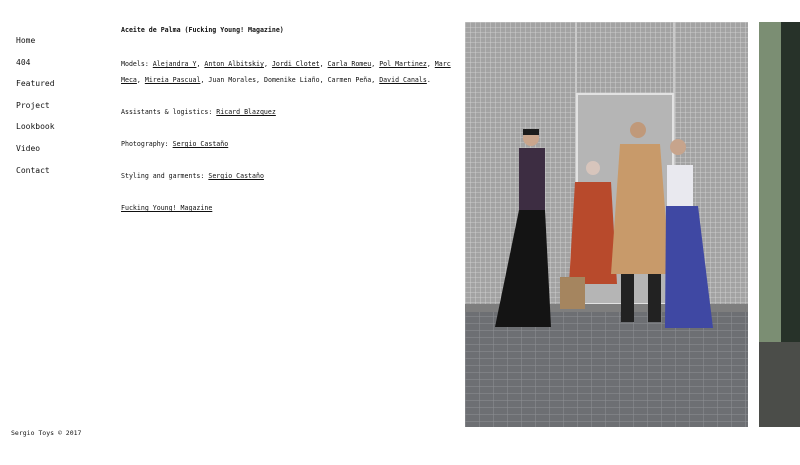 The height and width of the screenshot is (465, 800). Describe the element at coordinates (35, 88) in the screenshot. I see `nav-featured: Featured` at that location.